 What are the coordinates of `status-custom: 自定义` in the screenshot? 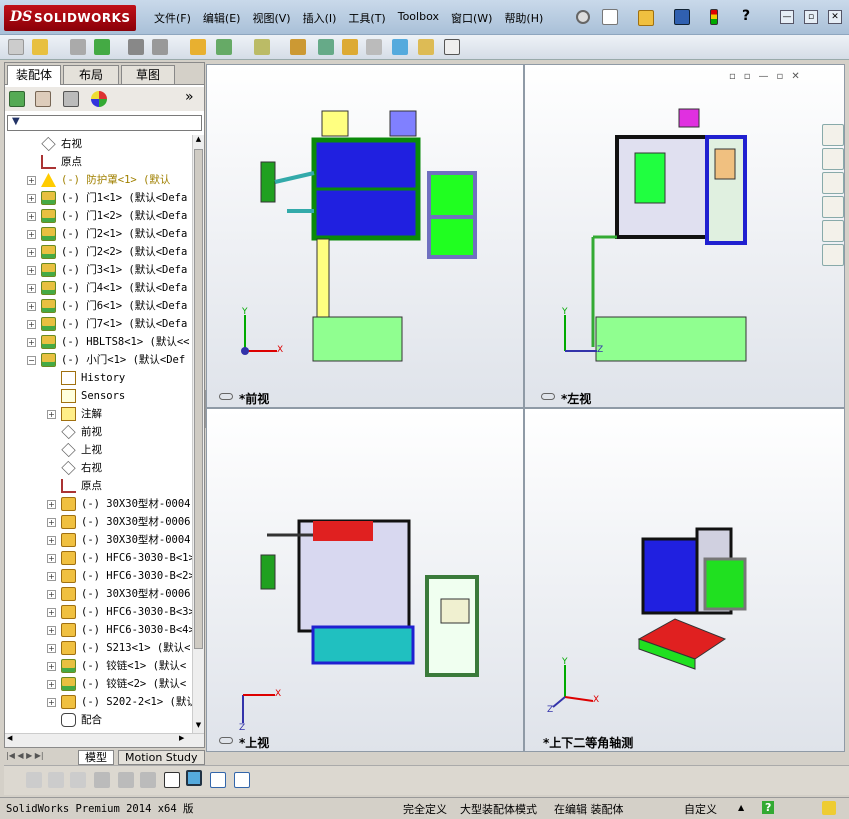 It's located at (700, 809).